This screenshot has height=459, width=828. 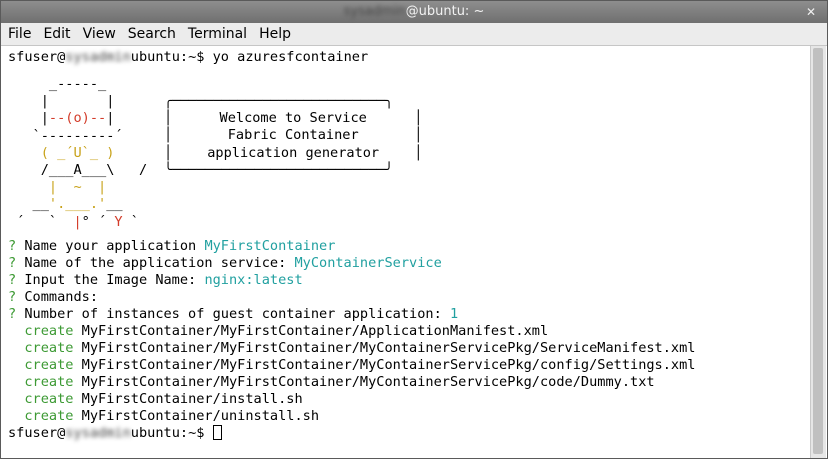 I want to click on text-cursor, so click(x=217, y=432).